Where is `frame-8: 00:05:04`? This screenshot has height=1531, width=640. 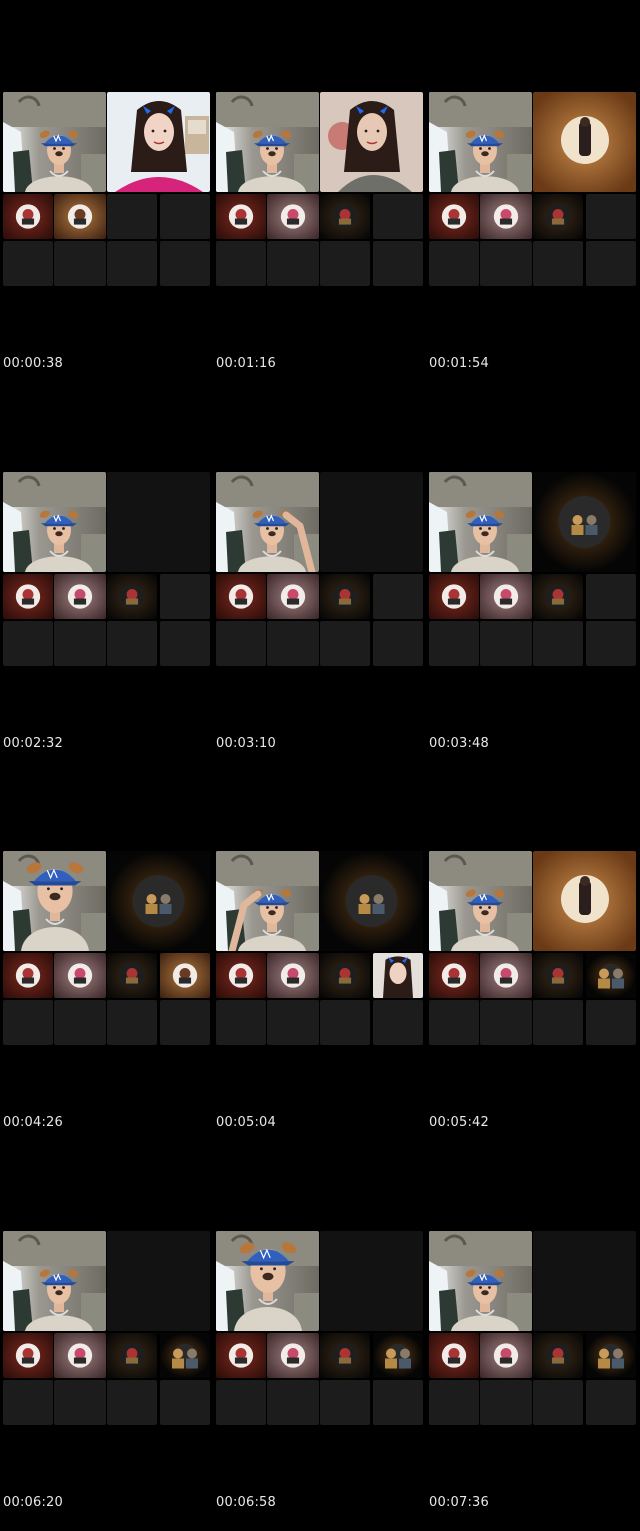 frame-8: 00:05:04 is located at coordinates (320, 1001).